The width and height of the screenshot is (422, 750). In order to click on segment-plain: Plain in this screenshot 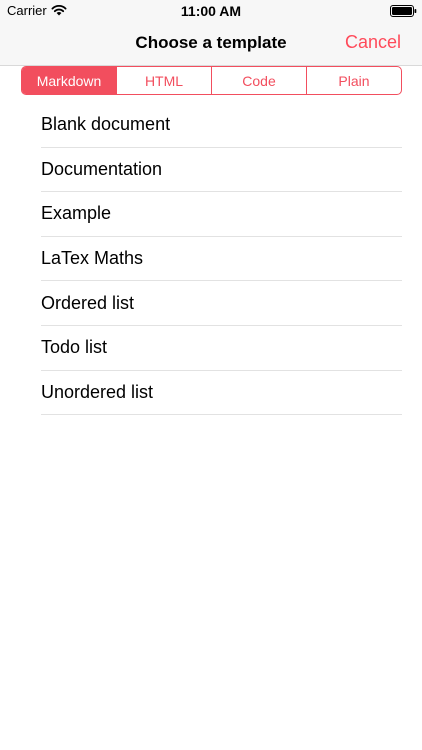, I will do `click(353, 80)`.